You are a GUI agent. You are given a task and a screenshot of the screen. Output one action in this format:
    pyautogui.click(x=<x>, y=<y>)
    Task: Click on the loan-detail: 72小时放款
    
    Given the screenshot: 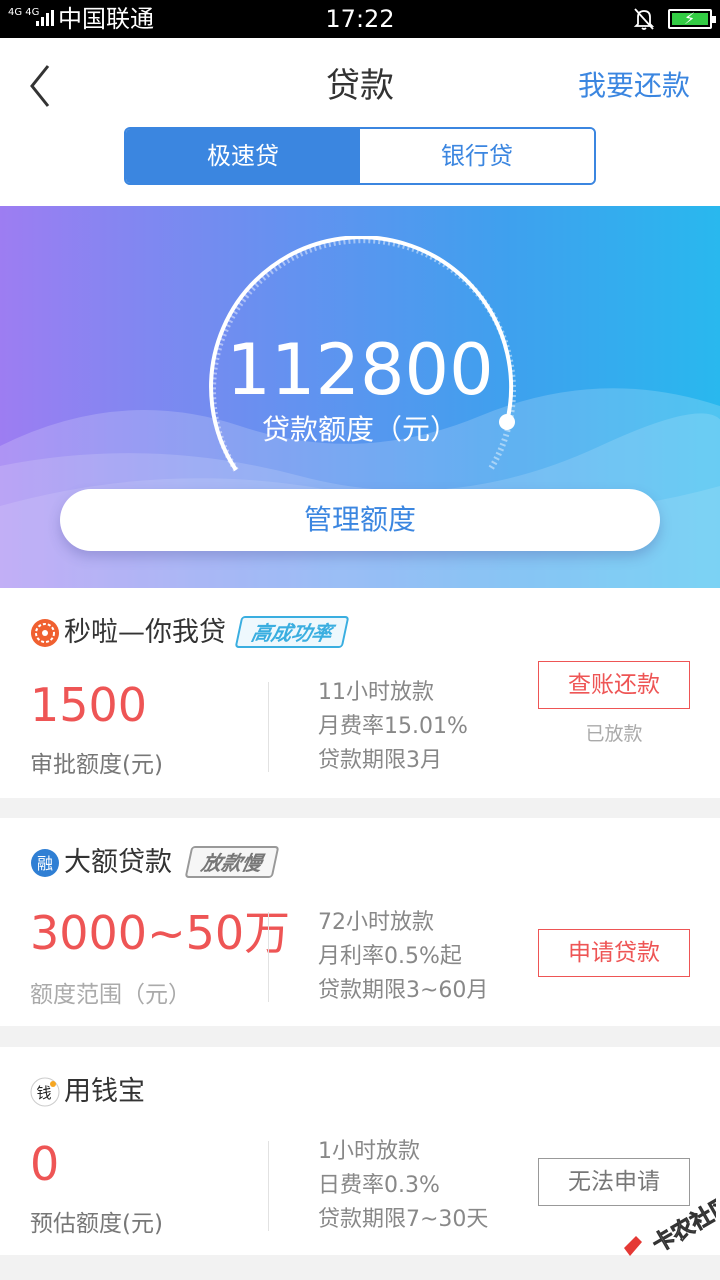 What is the action you would take?
    pyautogui.click(x=376, y=922)
    